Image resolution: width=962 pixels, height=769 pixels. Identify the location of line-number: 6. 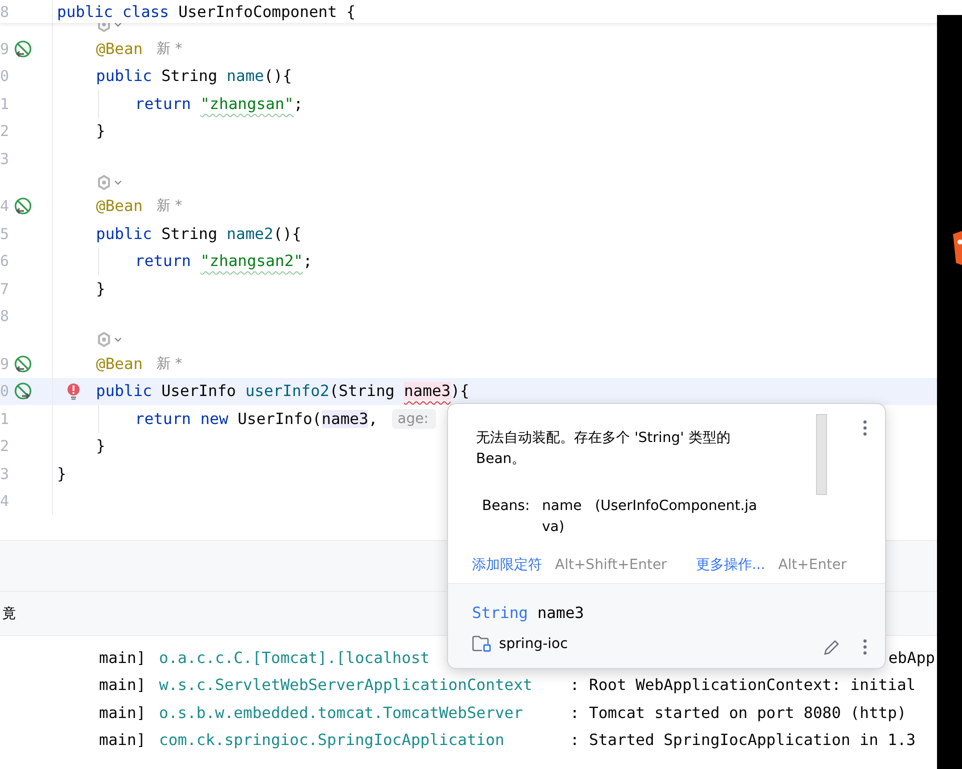
(4, 261).